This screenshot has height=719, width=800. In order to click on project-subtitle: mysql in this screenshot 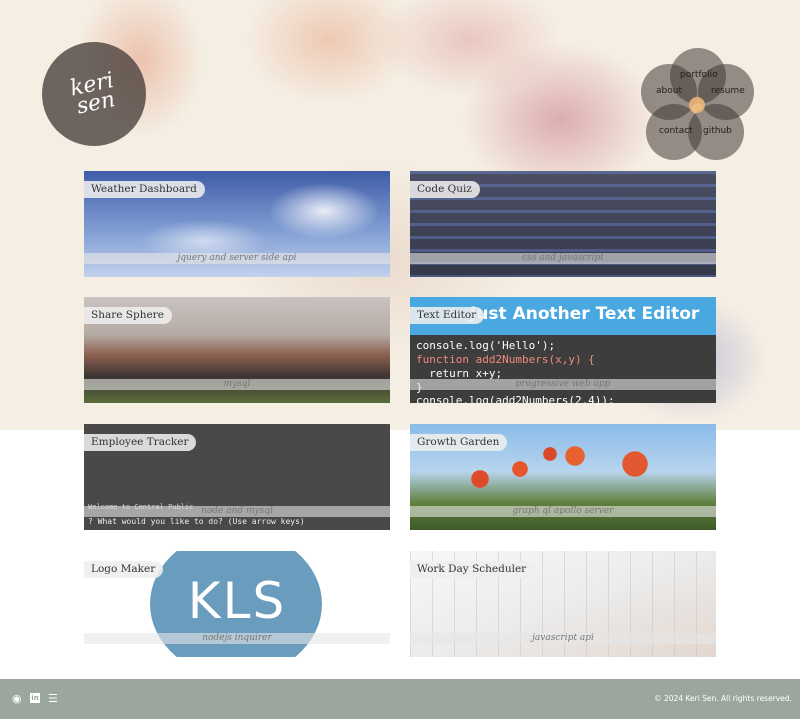, I will do `click(237, 384)`.